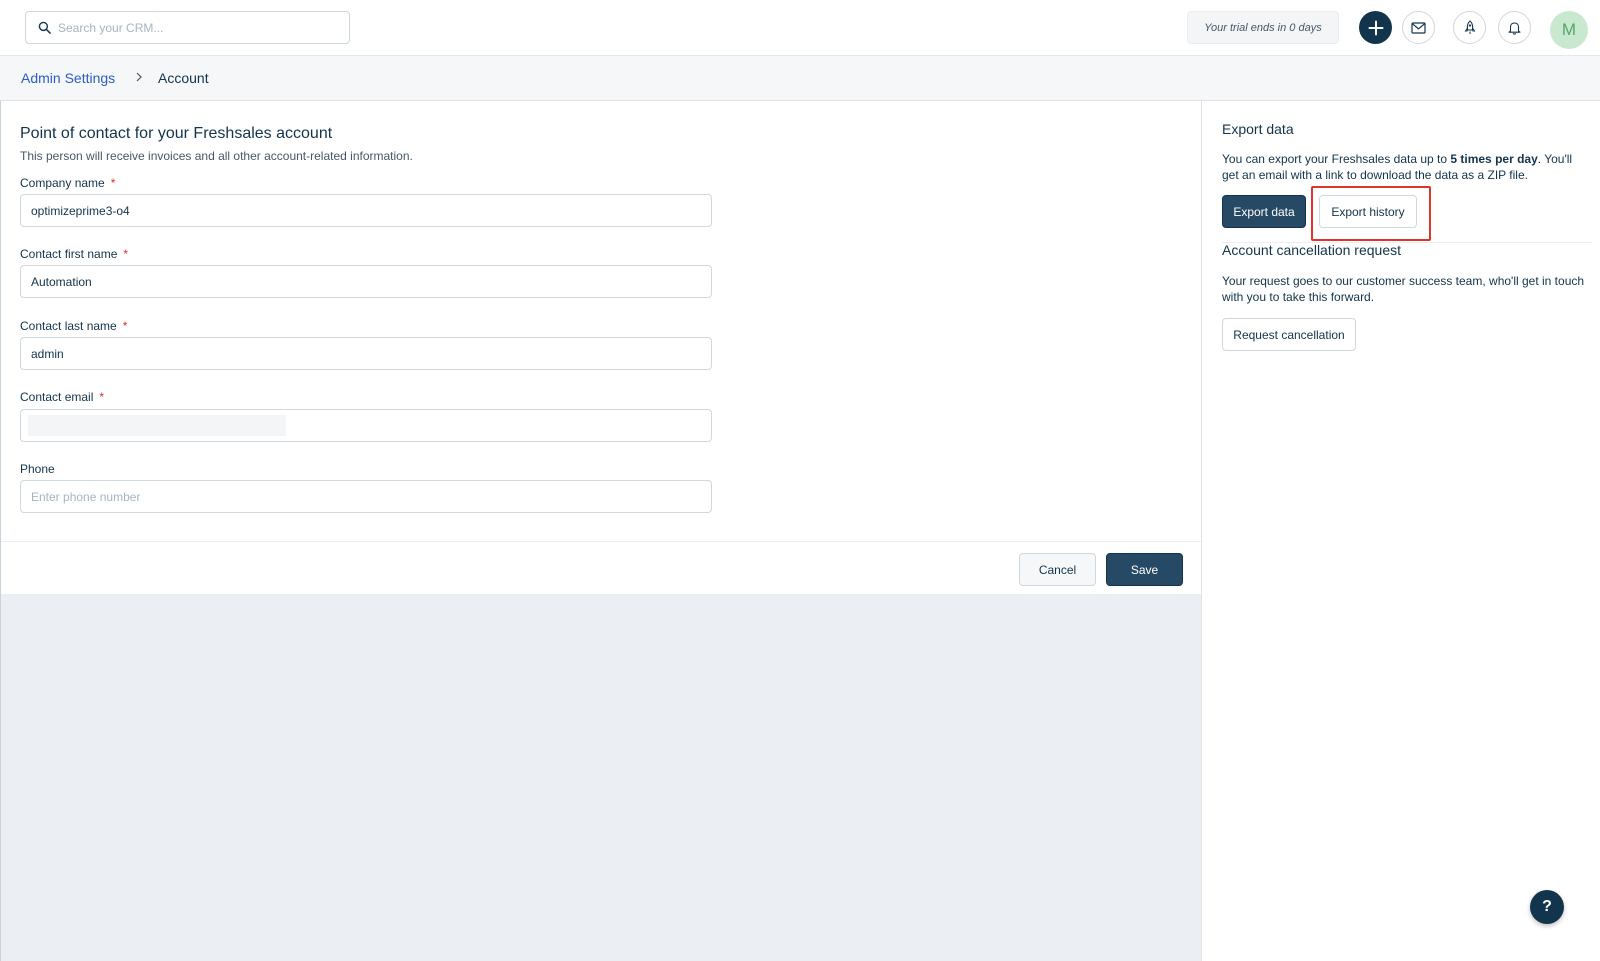 Image resolution: width=1600 pixels, height=961 pixels. What do you see at coordinates (157, 425) in the screenshot?
I see `redacted-email` at bounding box center [157, 425].